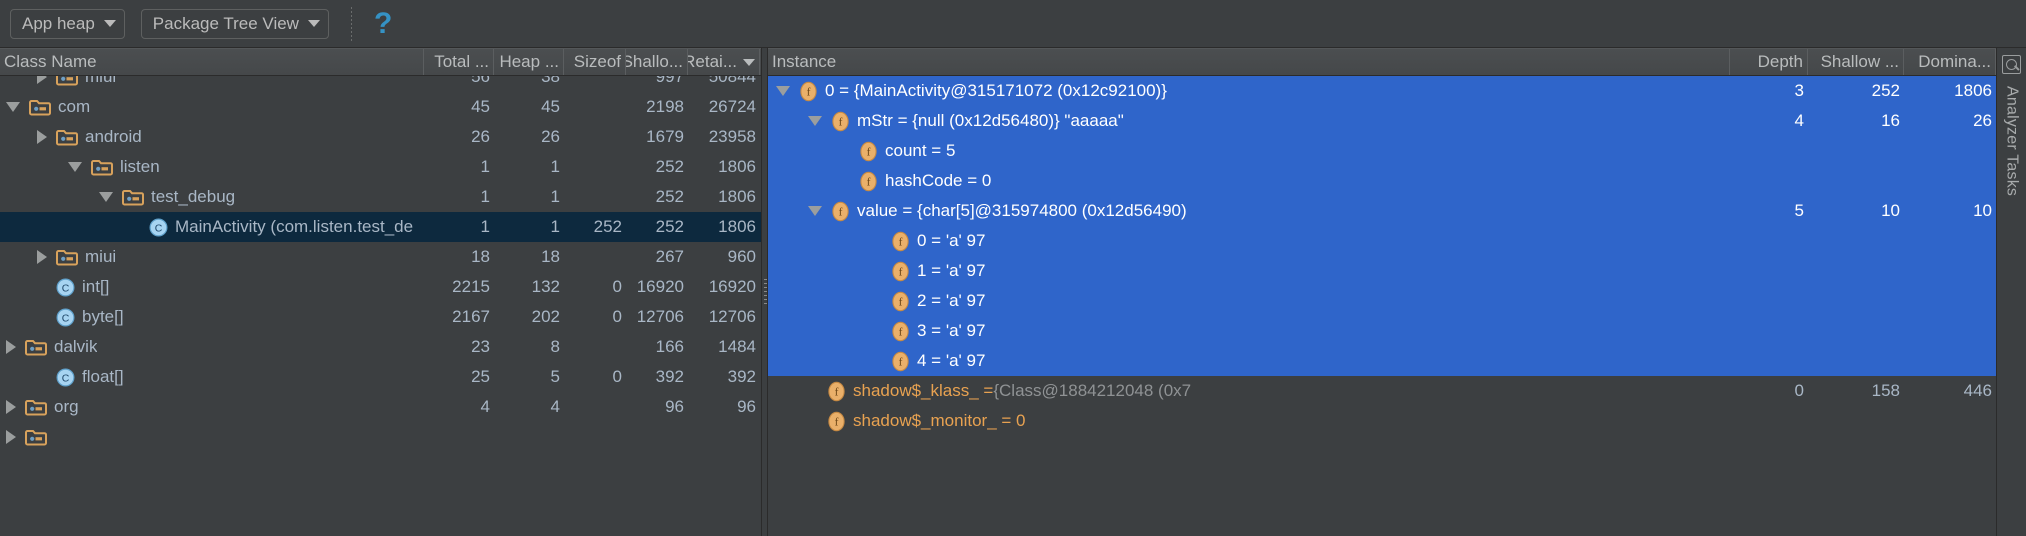 This screenshot has width=2026, height=536. Describe the element at coordinates (58, 23) in the screenshot. I see `heap-select-label: App heap` at that location.